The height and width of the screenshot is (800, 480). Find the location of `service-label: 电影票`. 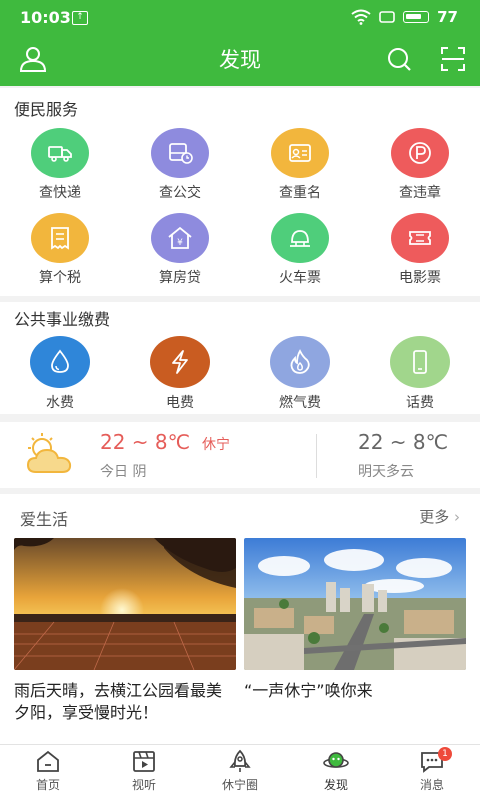

service-label: 电影票 is located at coordinates (420, 278).